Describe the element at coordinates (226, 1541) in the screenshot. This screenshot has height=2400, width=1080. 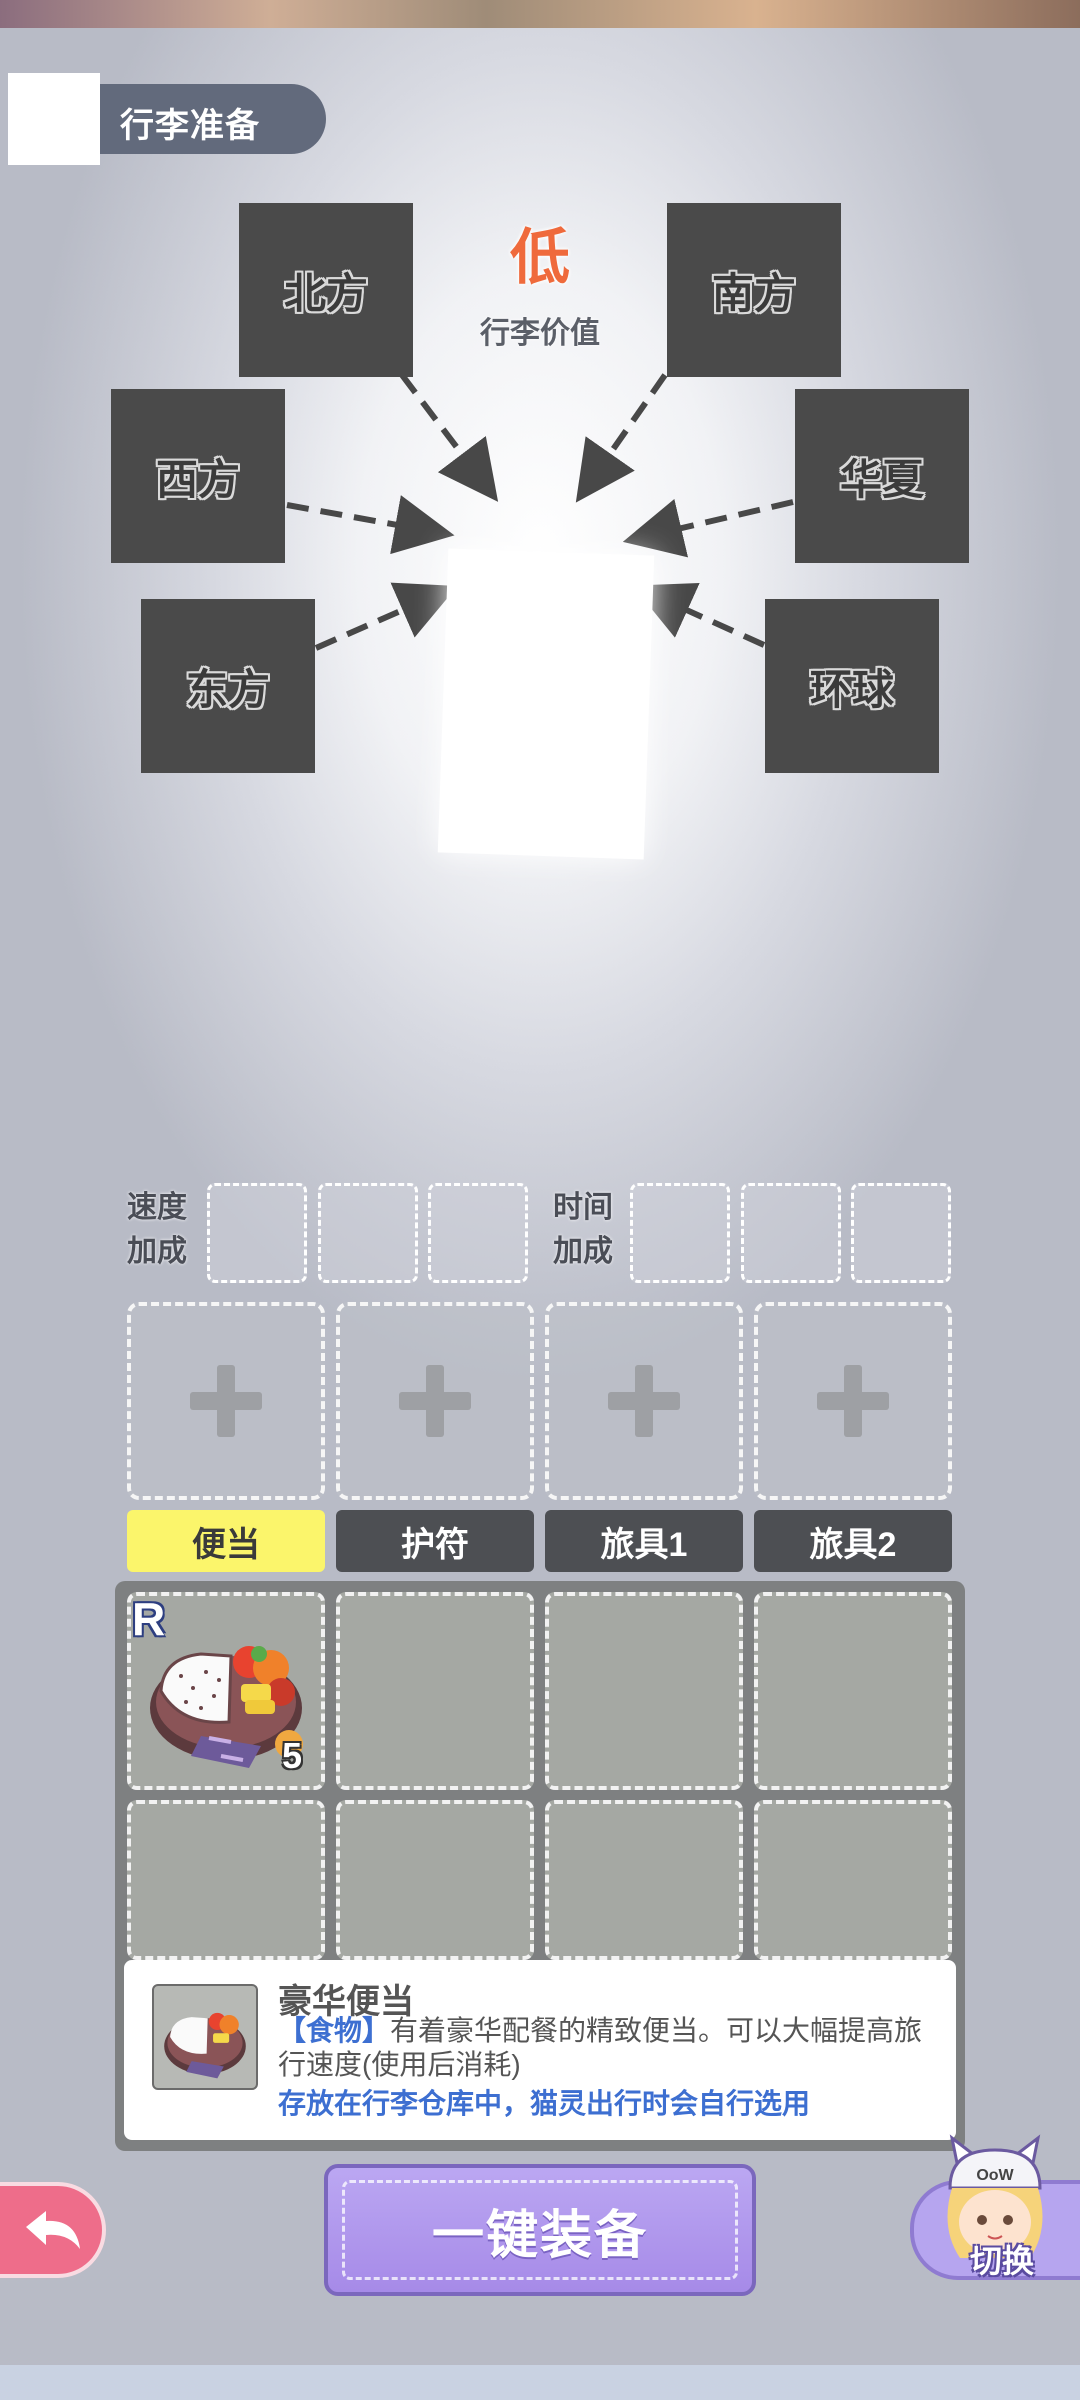
I see `tab-bento: 便当` at that location.